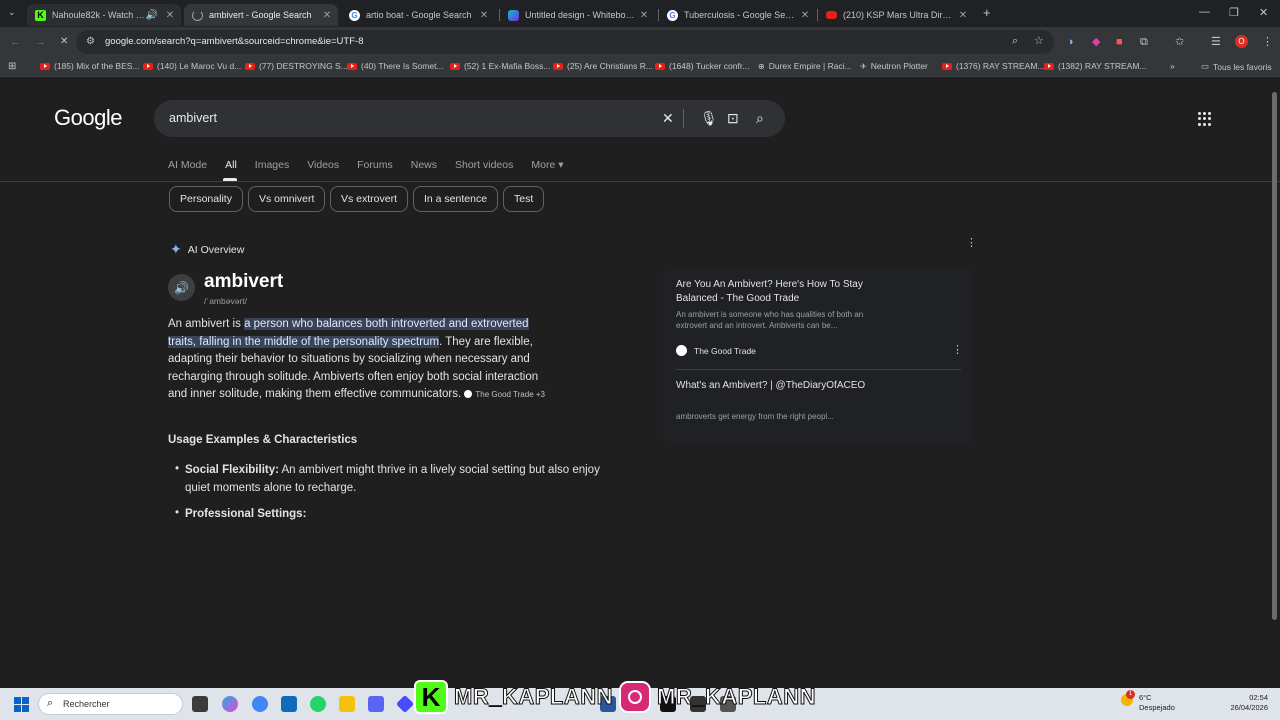 Image resolution: width=1280 pixels, height=720 pixels. What do you see at coordinates (375, 165) in the screenshot?
I see `tab-forums: Forums` at bounding box center [375, 165].